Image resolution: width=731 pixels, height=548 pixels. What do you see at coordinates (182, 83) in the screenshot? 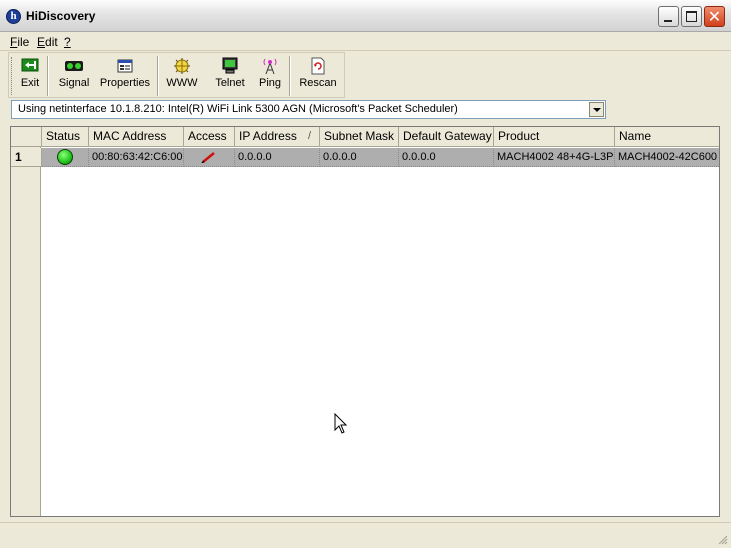
I see `www-label: WWW` at bounding box center [182, 83].